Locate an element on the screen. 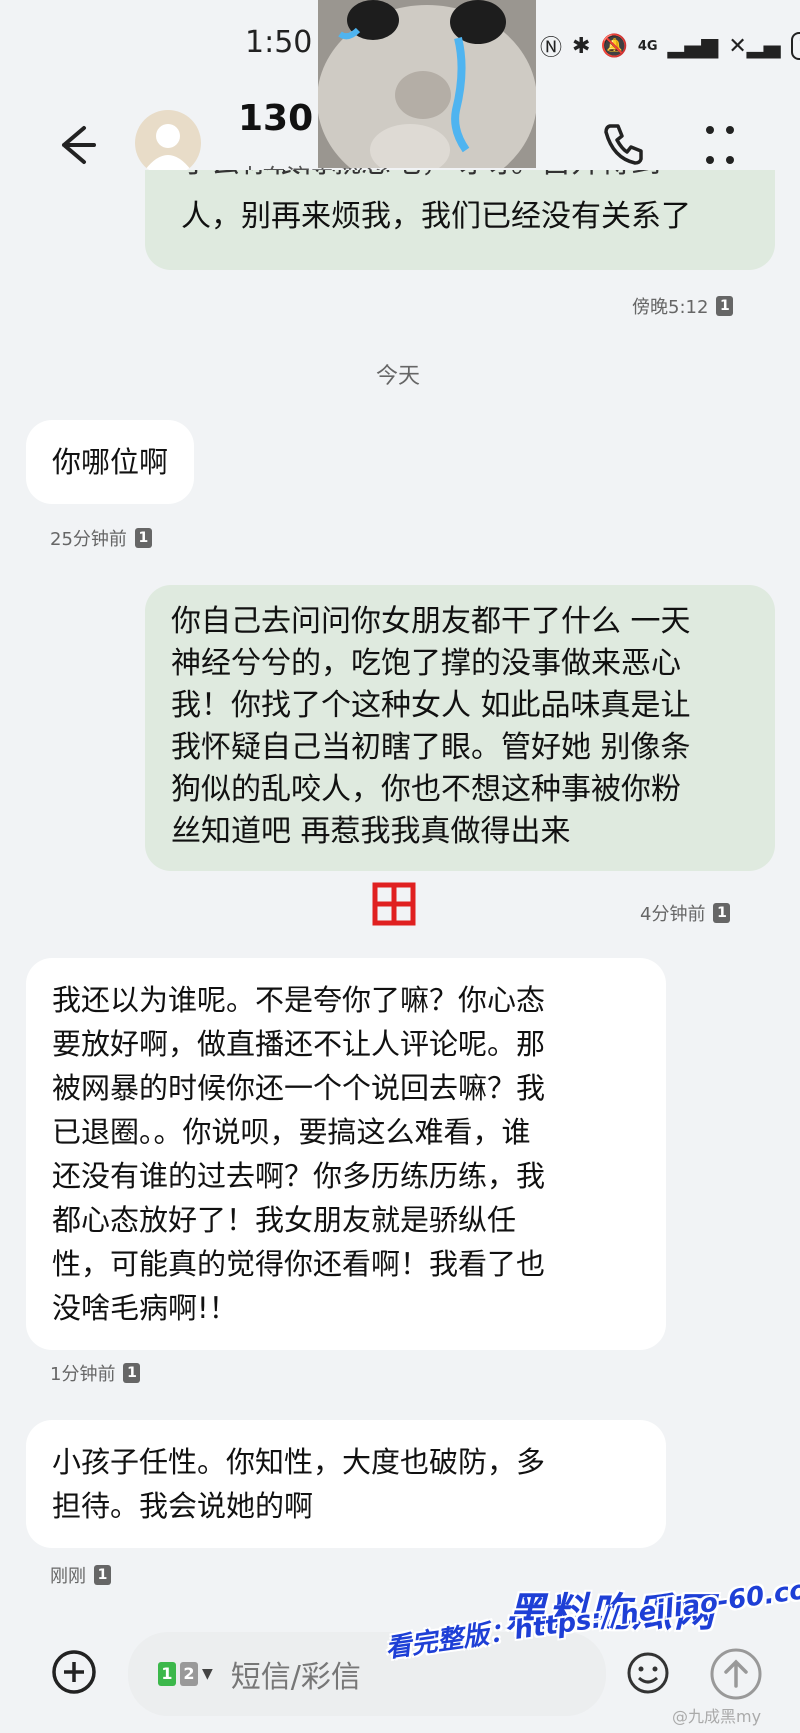 The image size is (800, 1733). more-options-icon is located at coordinates (720, 146).